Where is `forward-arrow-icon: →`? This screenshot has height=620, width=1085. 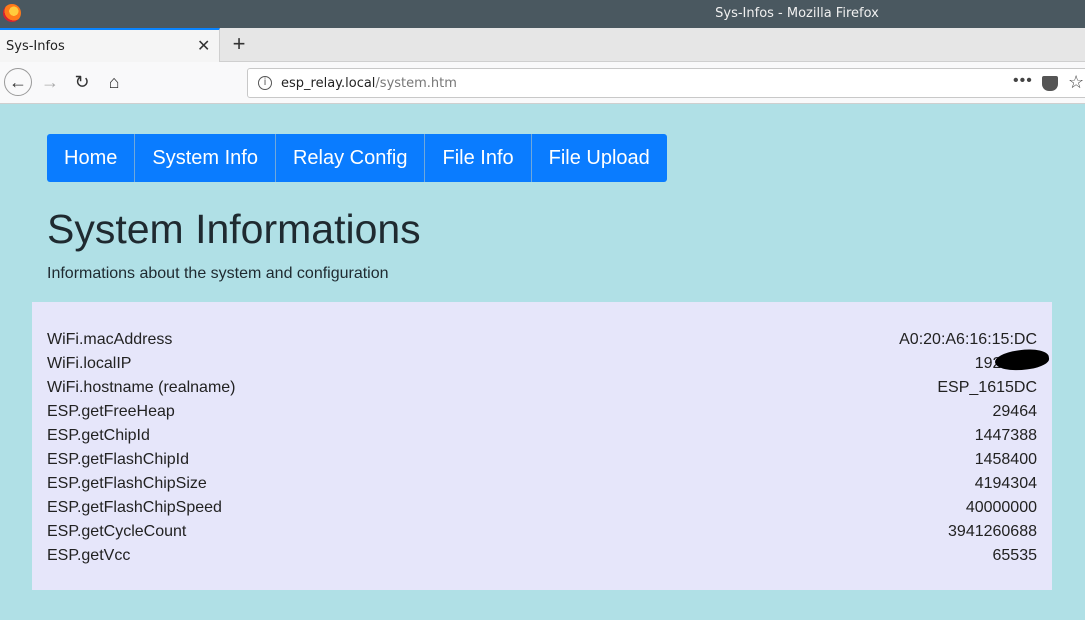 forward-arrow-icon: → is located at coordinates (50, 82).